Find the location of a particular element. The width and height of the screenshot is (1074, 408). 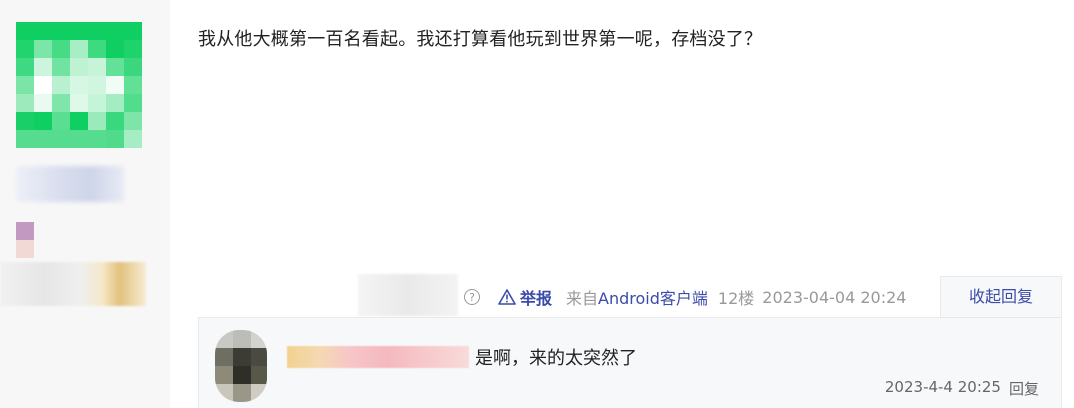

username-blurred is located at coordinates (70, 184).